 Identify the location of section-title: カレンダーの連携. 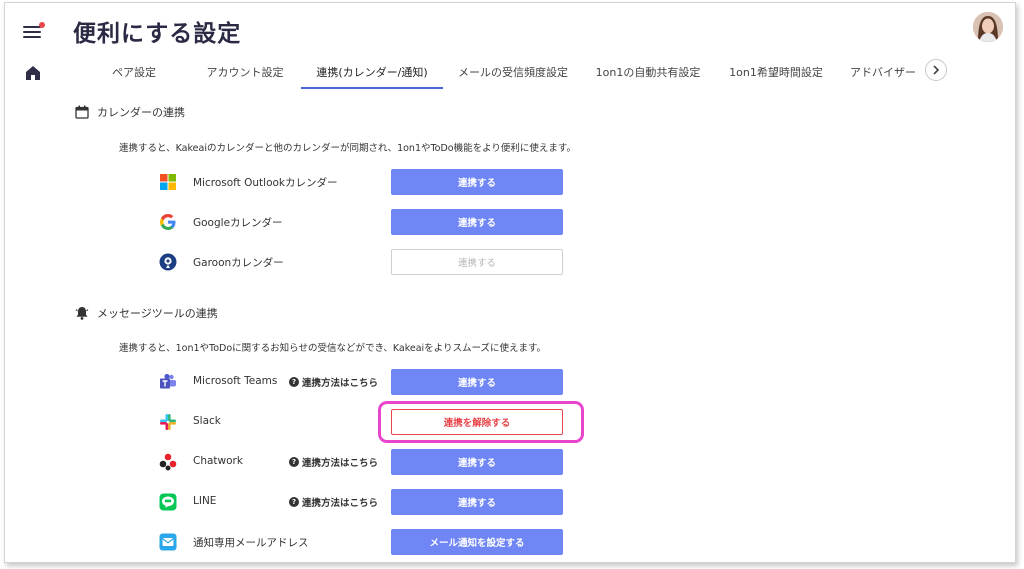
(141, 112).